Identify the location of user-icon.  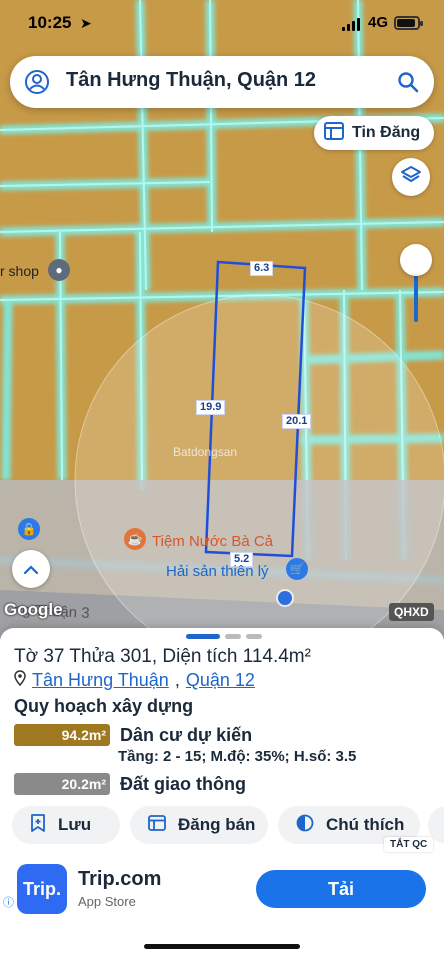
(37, 84).